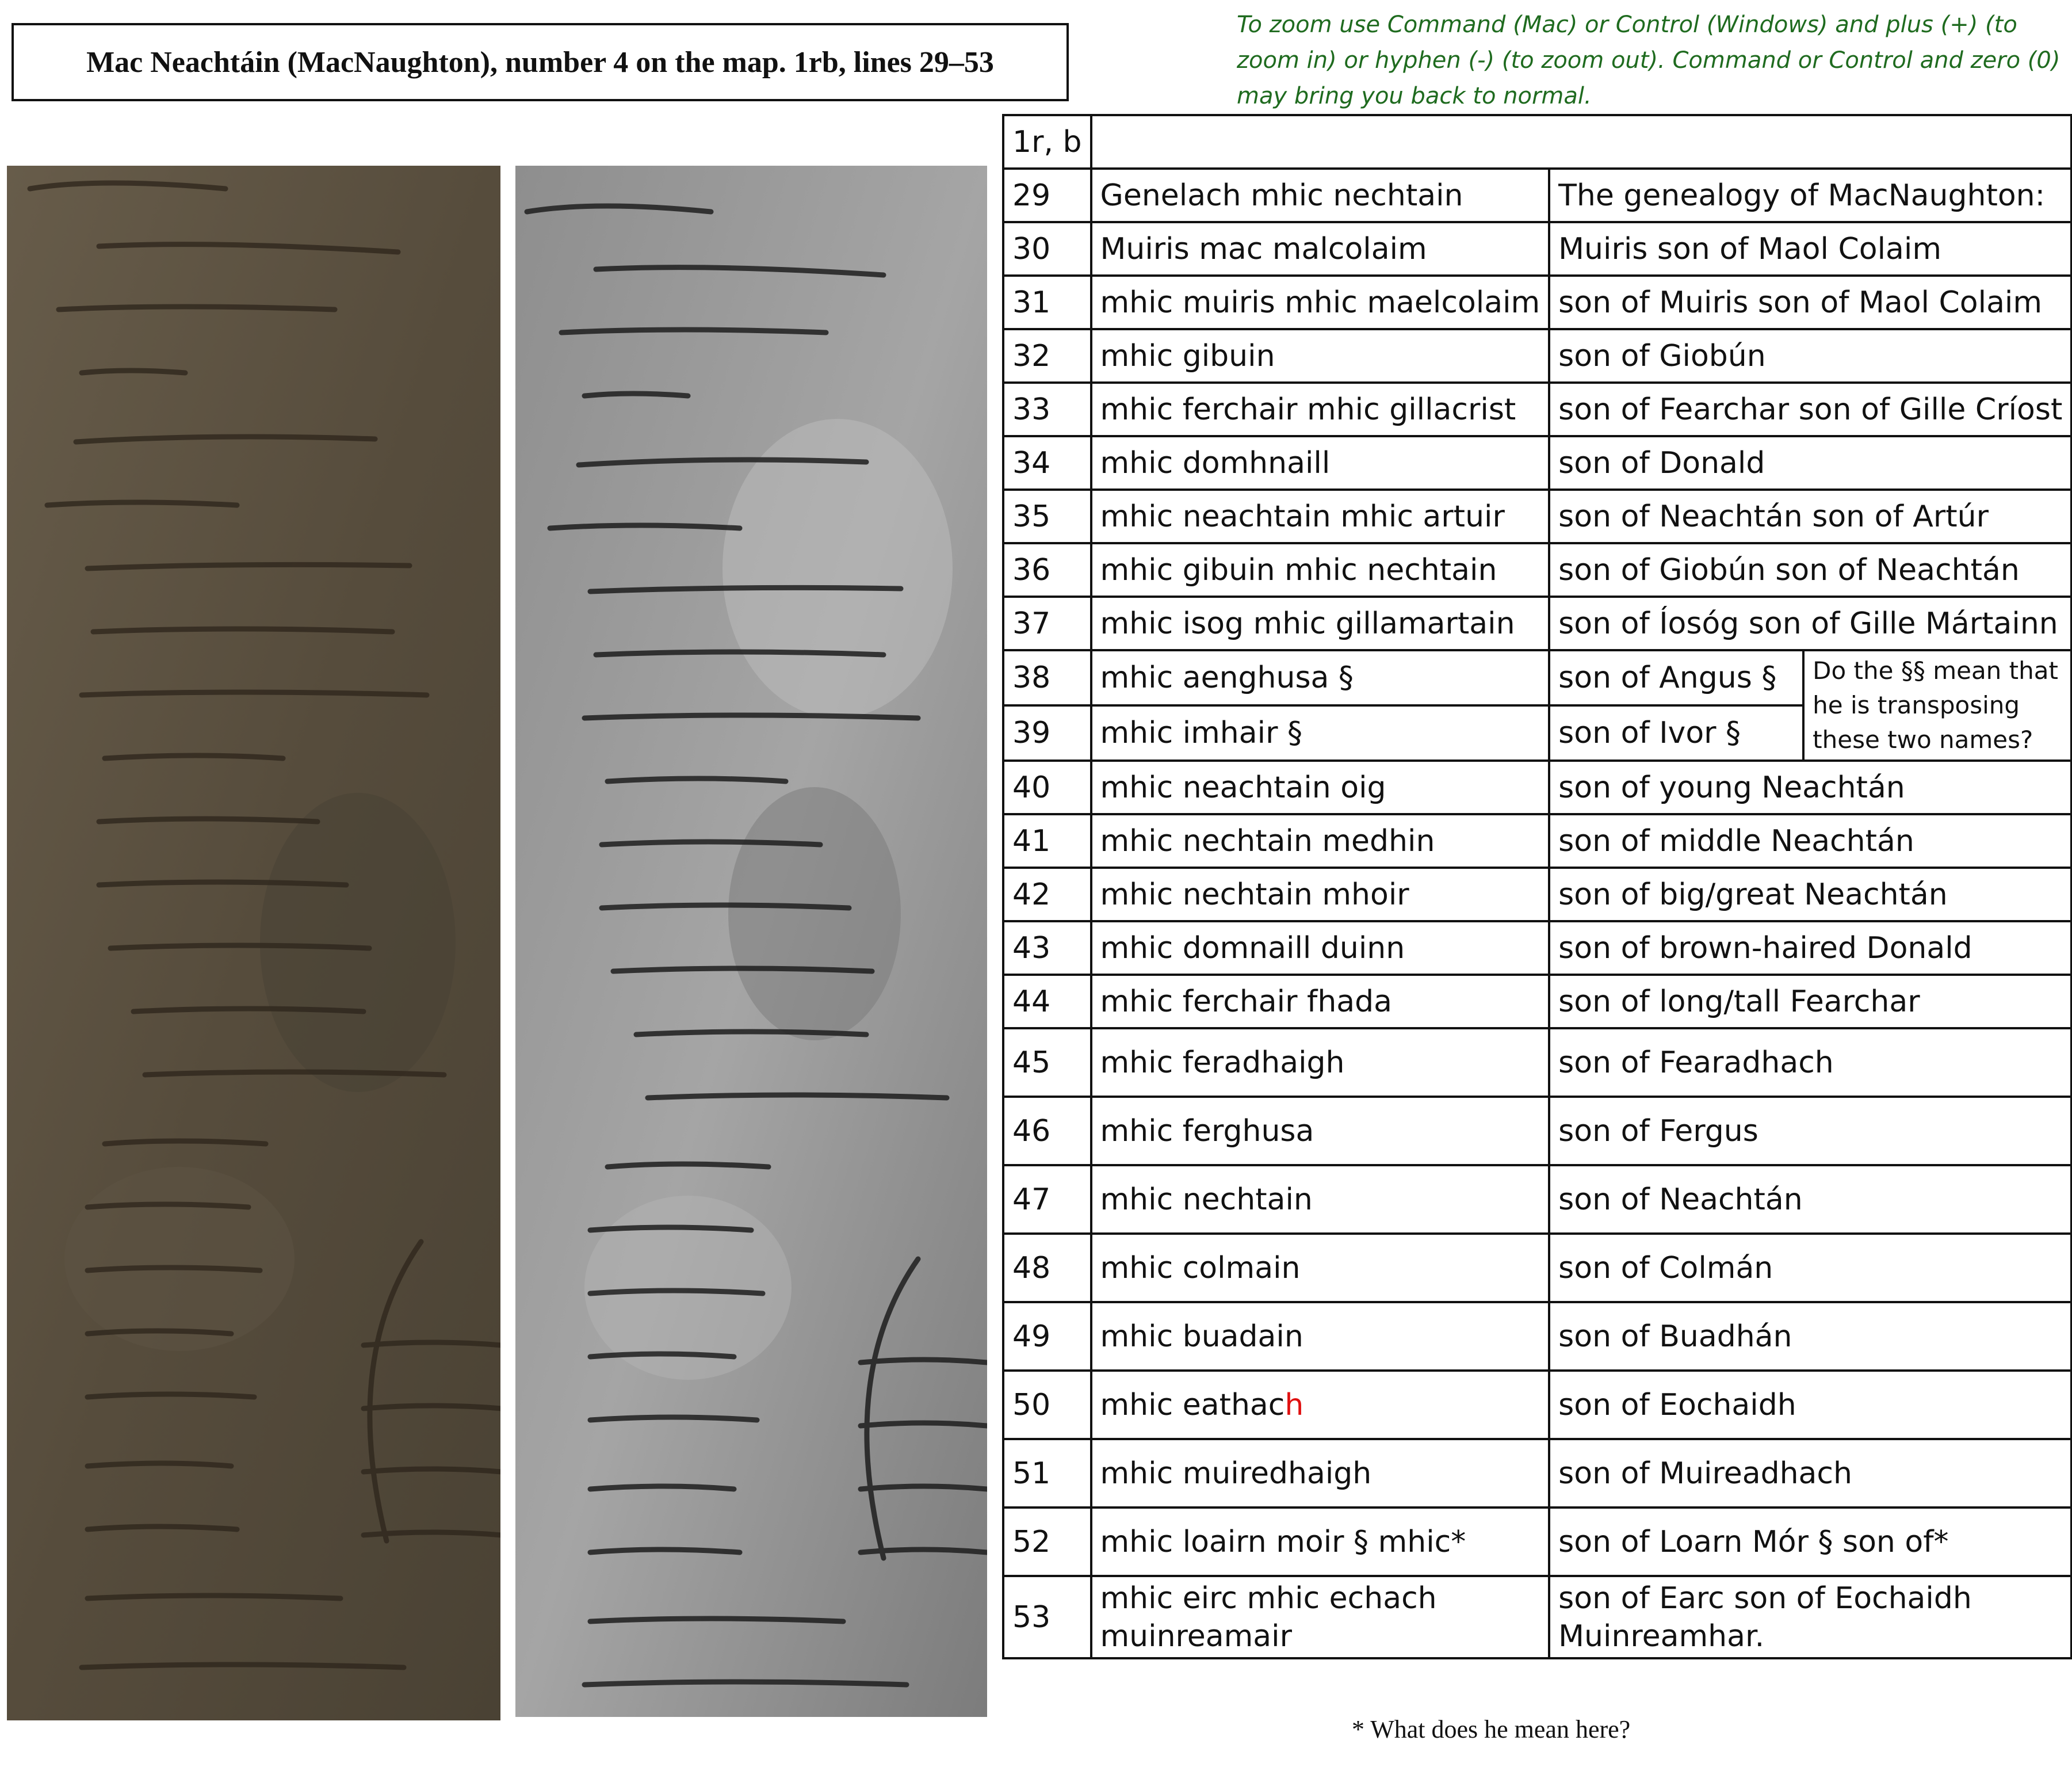 This screenshot has height=1767, width=2072. I want to click on irish-text: mhic imhair §, so click(1320, 733).